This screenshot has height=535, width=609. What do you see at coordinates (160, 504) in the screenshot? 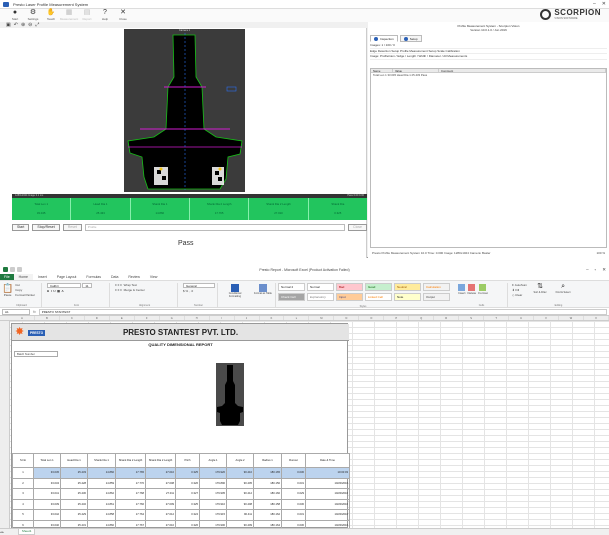
I see `table-cell: 27.009` at bounding box center [160, 504].